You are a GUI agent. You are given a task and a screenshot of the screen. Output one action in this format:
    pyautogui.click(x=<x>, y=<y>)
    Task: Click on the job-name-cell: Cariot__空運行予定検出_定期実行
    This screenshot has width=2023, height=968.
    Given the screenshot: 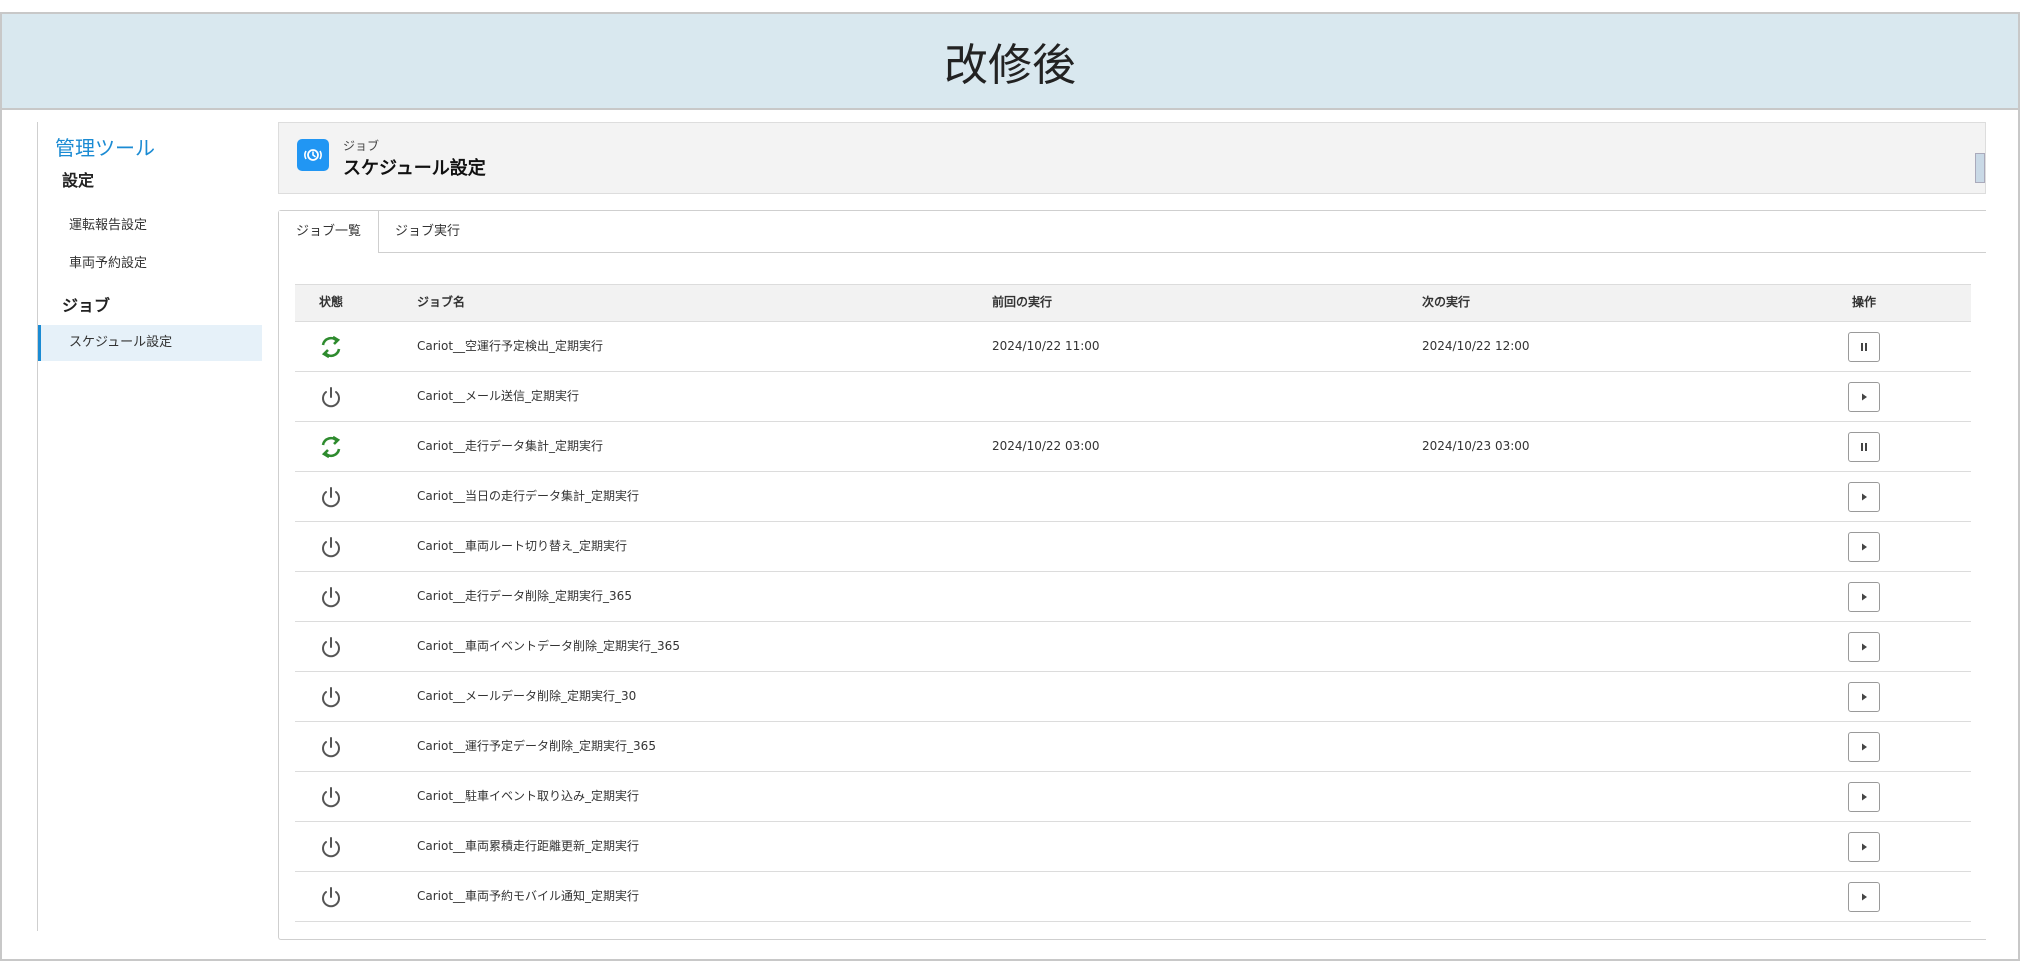 What is the action you would take?
    pyautogui.click(x=510, y=346)
    